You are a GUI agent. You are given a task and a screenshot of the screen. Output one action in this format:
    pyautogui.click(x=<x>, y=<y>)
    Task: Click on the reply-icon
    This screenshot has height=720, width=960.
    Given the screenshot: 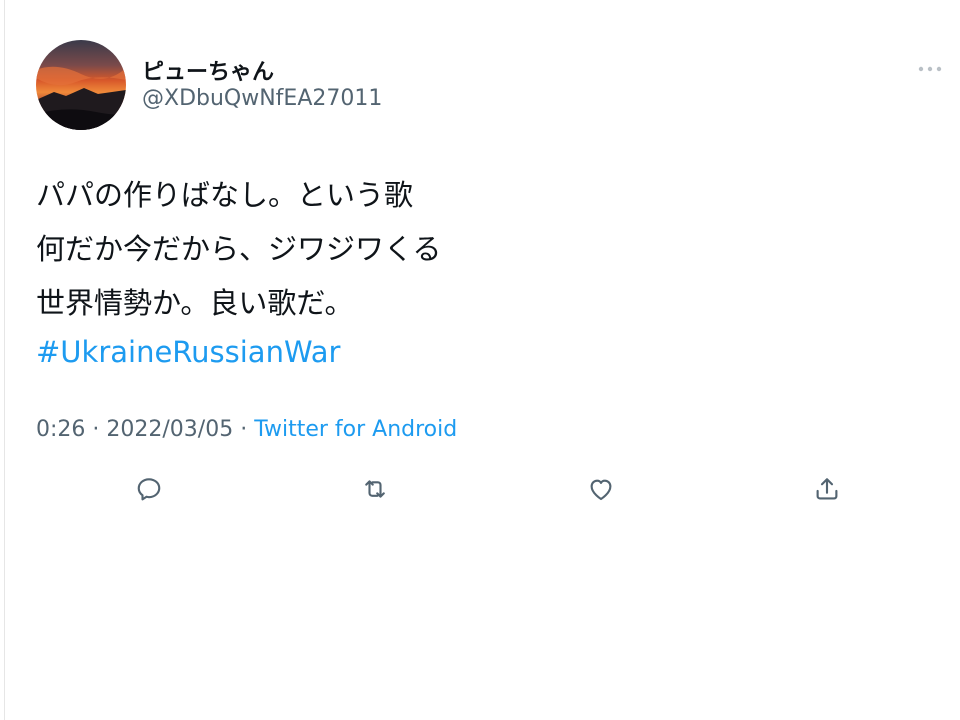 What is the action you would take?
    pyautogui.click(x=149, y=489)
    